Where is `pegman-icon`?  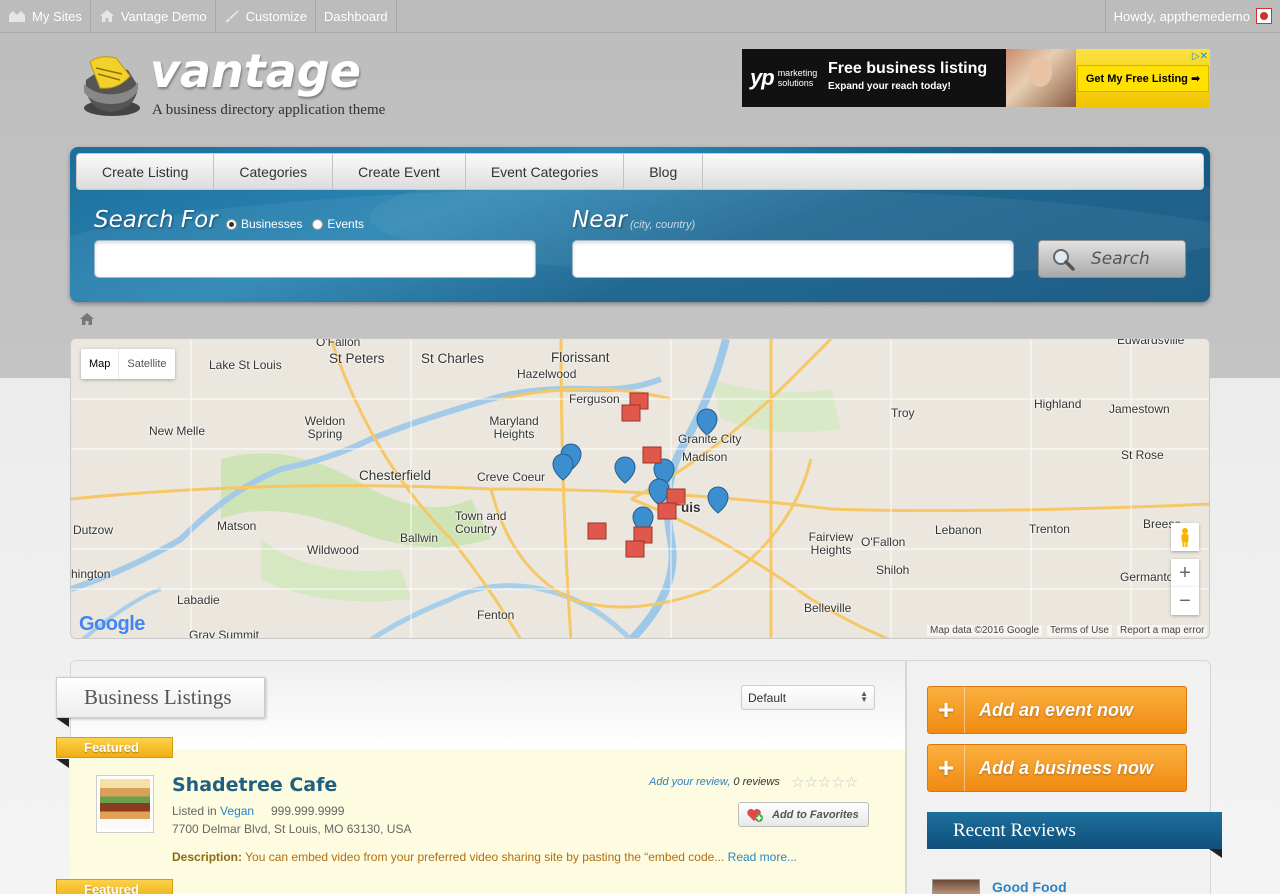 pegman-icon is located at coordinates (1185, 537).